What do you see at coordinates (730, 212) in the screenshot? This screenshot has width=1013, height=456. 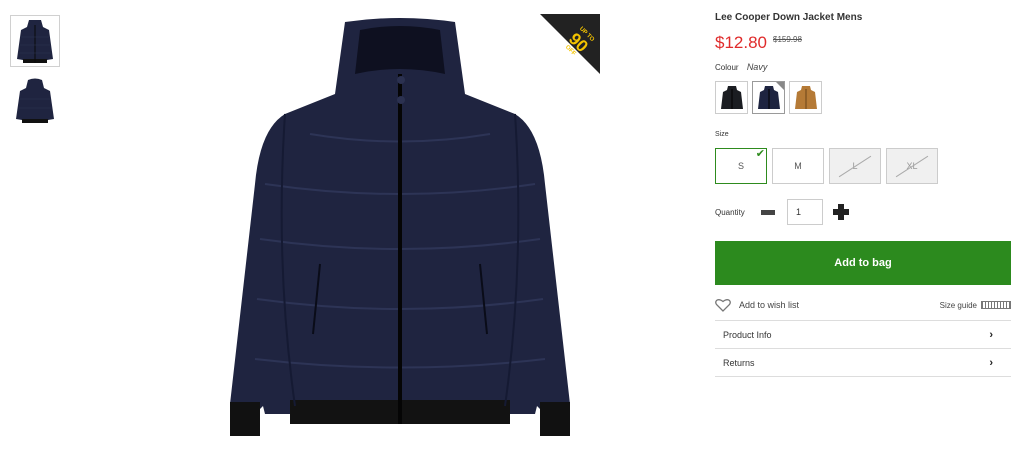 I see `quantity-label: Quantity` at bounding box center [730, 212].